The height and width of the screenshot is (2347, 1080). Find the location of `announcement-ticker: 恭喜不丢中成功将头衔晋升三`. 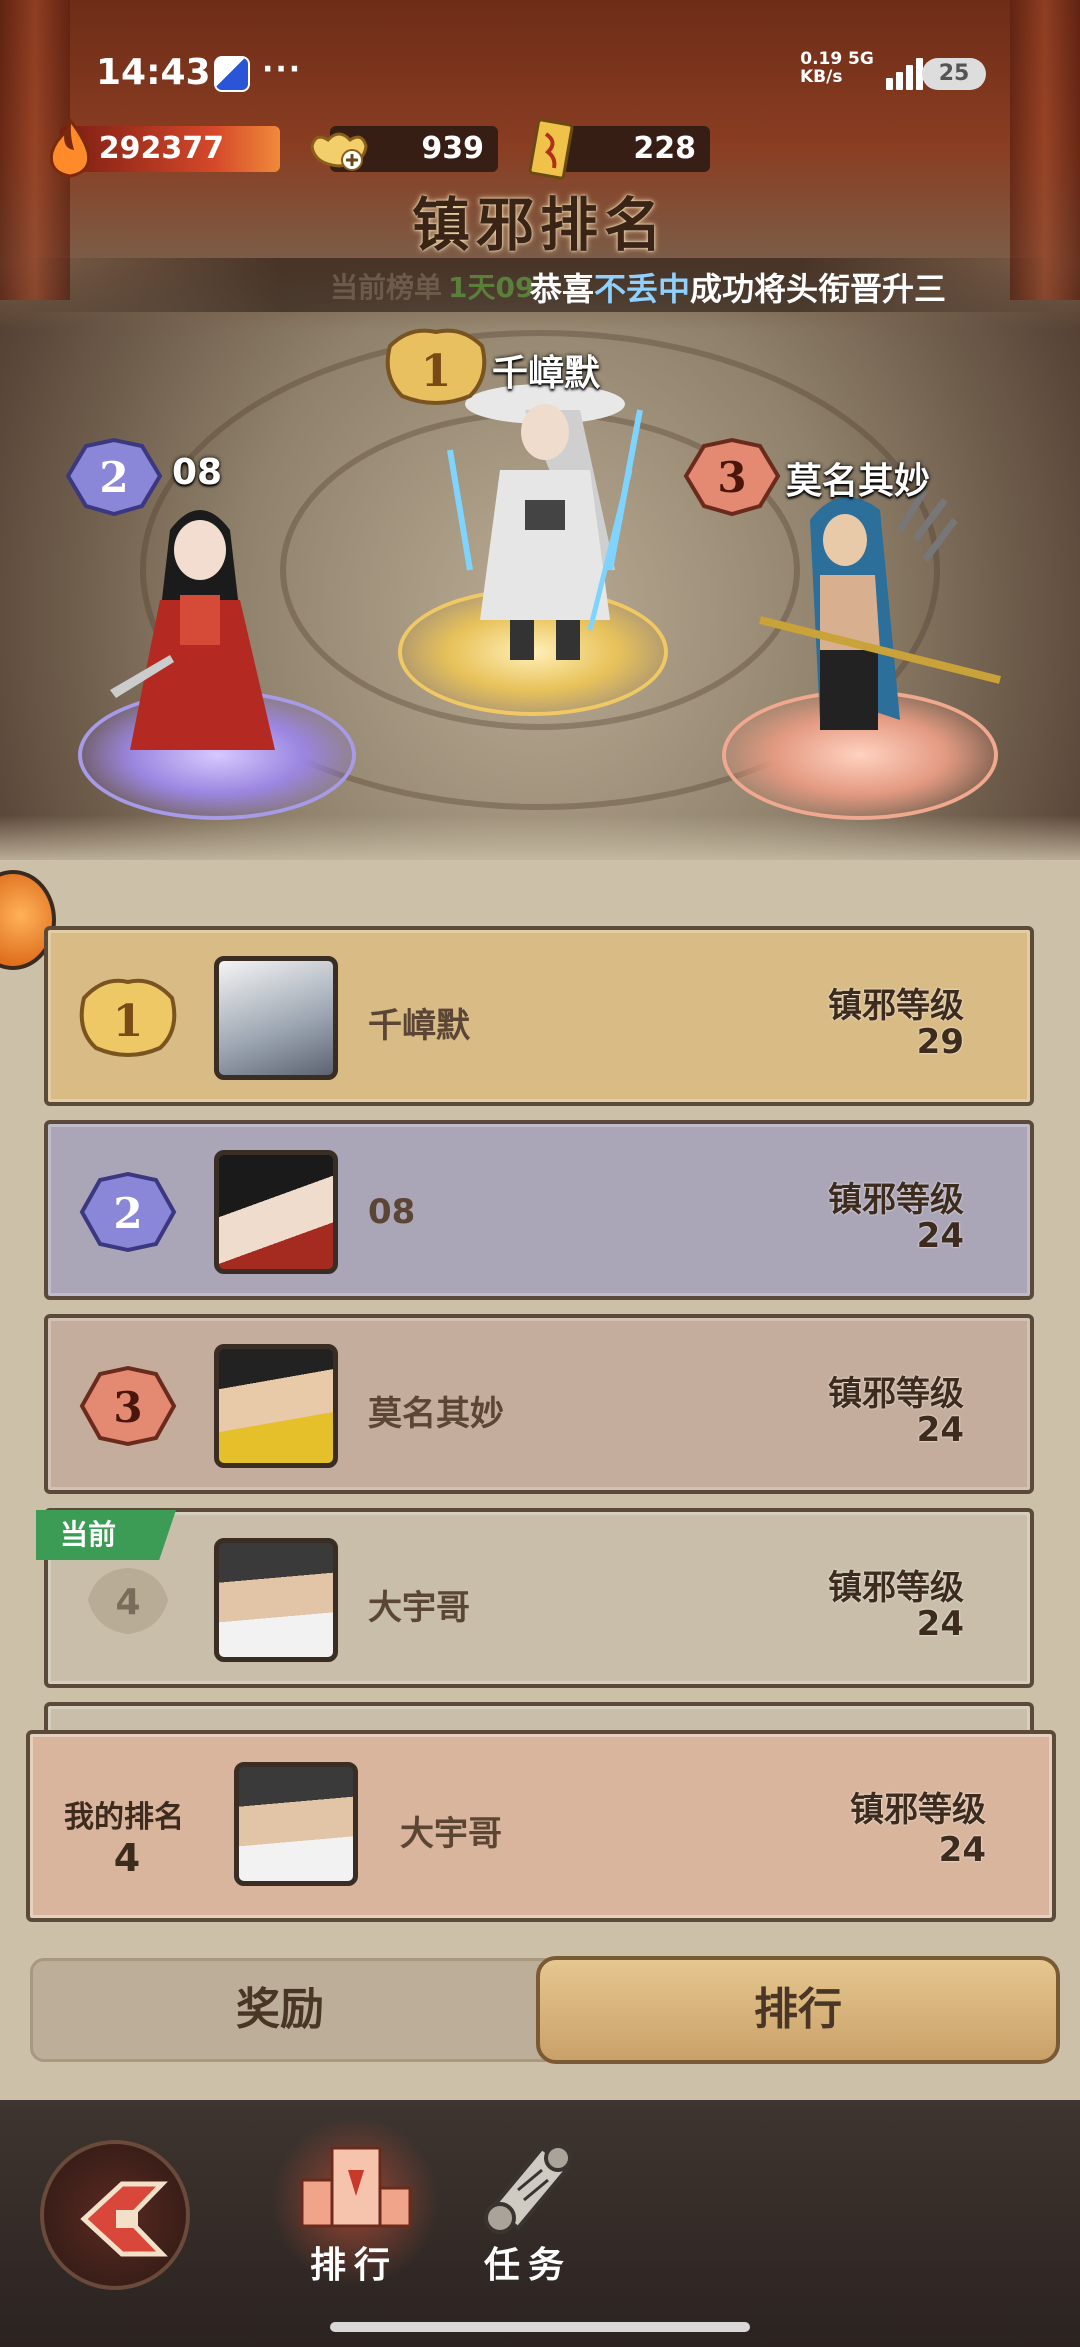

announcement-ticker: 恭喜不丢中成功将头衔晋升三 is located at coordinates (755, 287).